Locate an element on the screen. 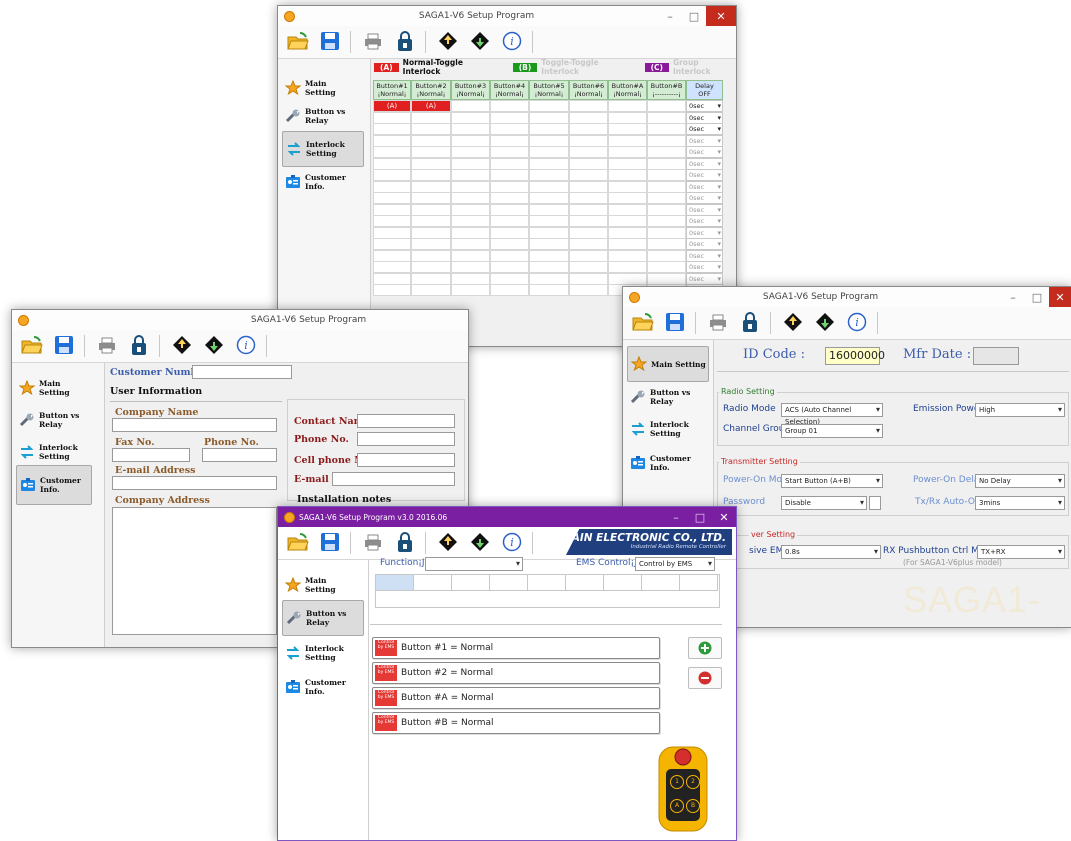  company-name-input is located at coordinates (194, 425).